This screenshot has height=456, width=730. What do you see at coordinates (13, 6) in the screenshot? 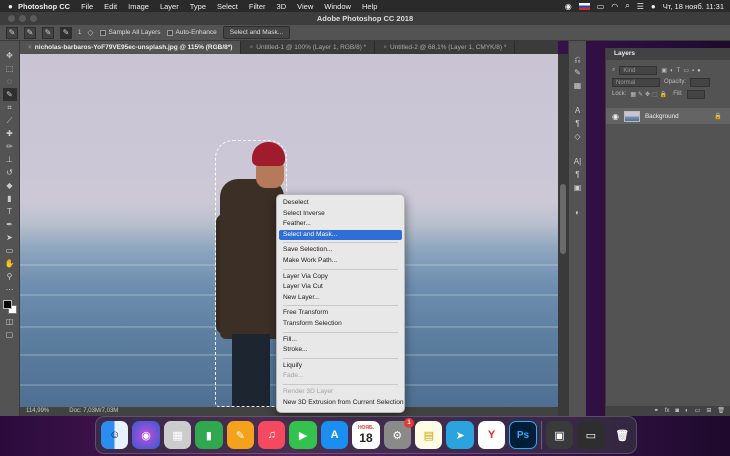
I see `apple-icon: ●` at bounding box center [13, 6].